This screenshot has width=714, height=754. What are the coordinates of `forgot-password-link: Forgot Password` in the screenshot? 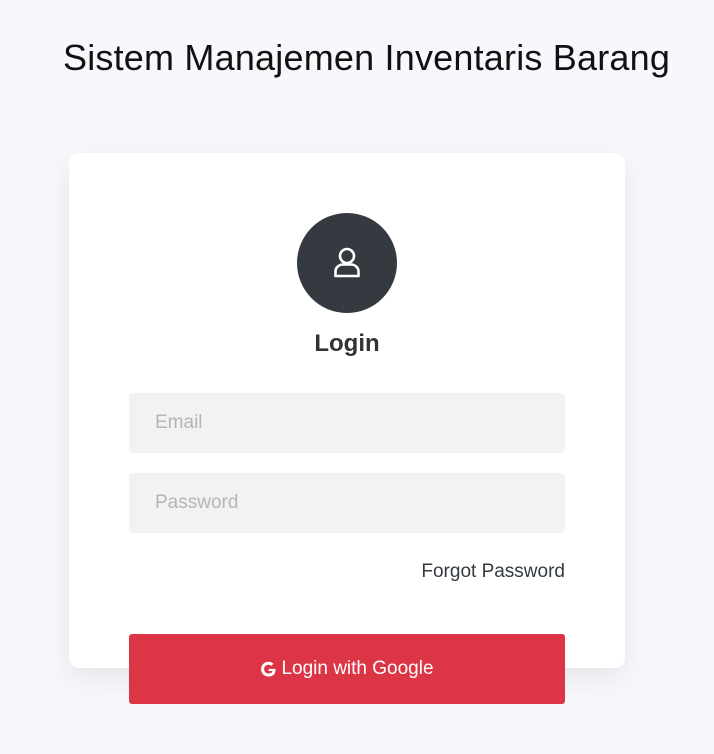 It's located at (493, 572).